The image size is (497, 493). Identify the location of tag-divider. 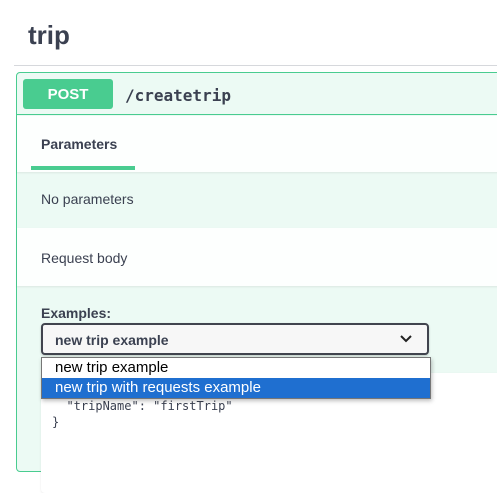
(255, 65).